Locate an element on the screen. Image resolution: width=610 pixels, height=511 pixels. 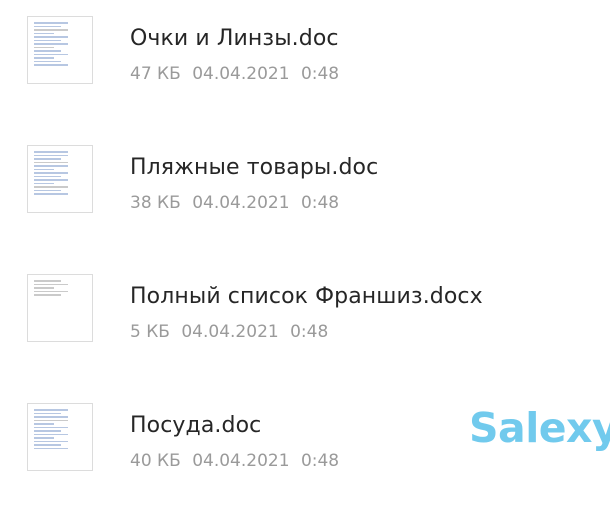
file-meta: 47 КБ 04.04.2021 0:48 is located at coordinates (237, 74).